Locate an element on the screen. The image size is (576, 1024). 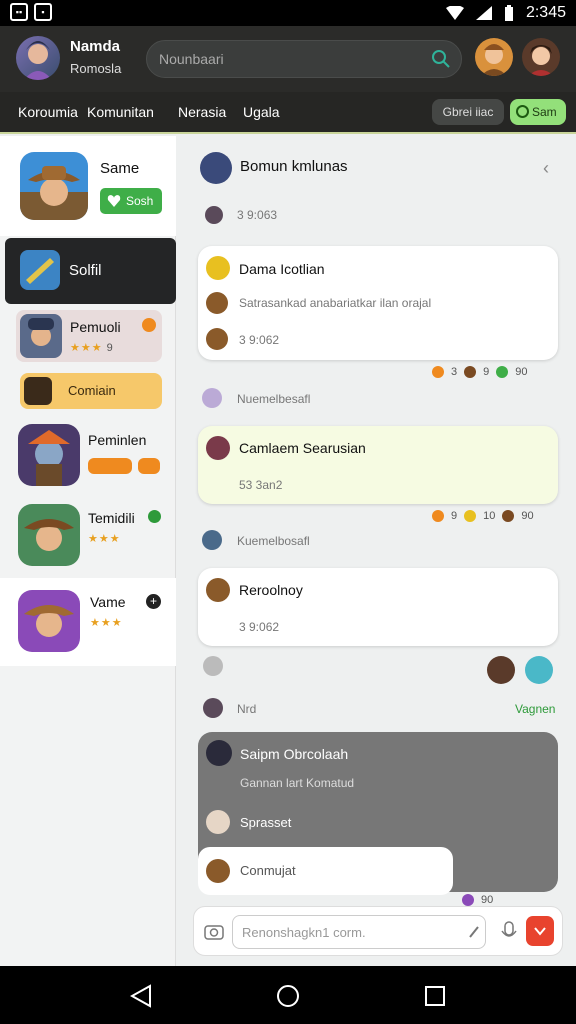
sidebar-item-badge: Sosh is located at coordinates (131, 201).